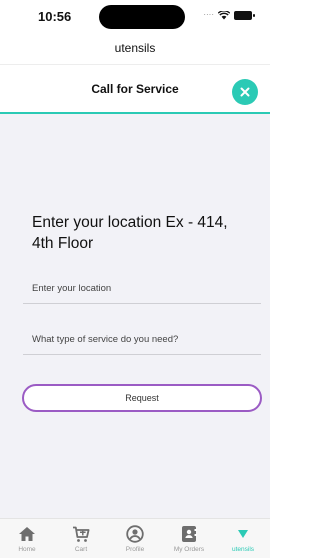 This screenshot has height=558, width=320. I want to click on close-button, so click(245, 92).